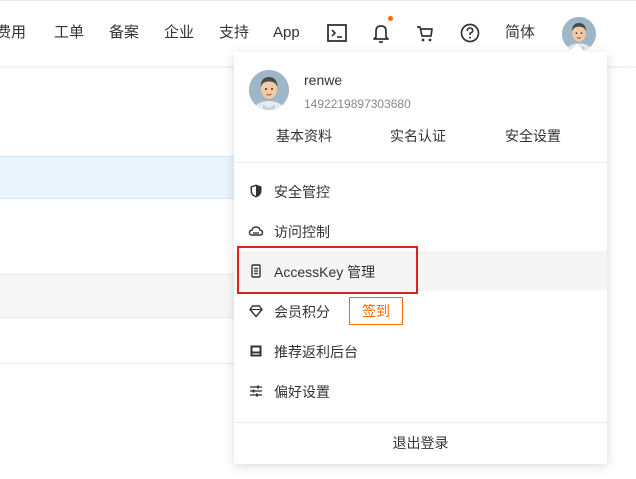  What do you see at coordinates (256, 231) in the screenshot?
I see `cloud-icon` at bounding box center [256, 231].